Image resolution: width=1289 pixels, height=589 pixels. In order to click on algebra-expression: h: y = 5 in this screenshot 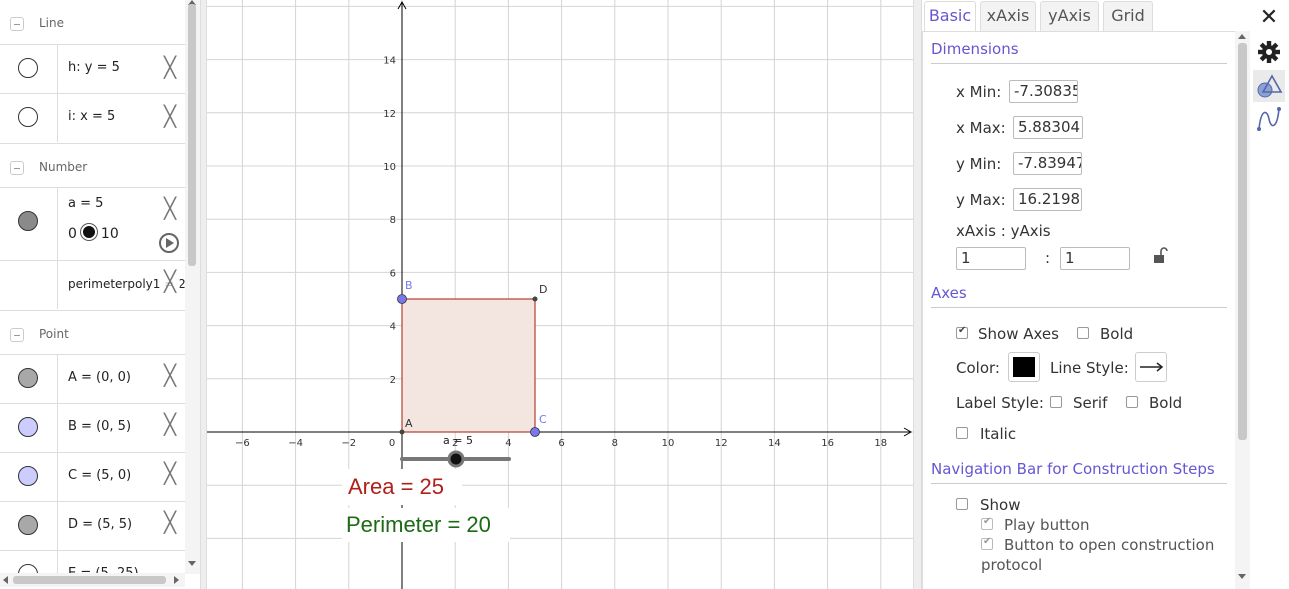, I will do `click(94, 67)`.